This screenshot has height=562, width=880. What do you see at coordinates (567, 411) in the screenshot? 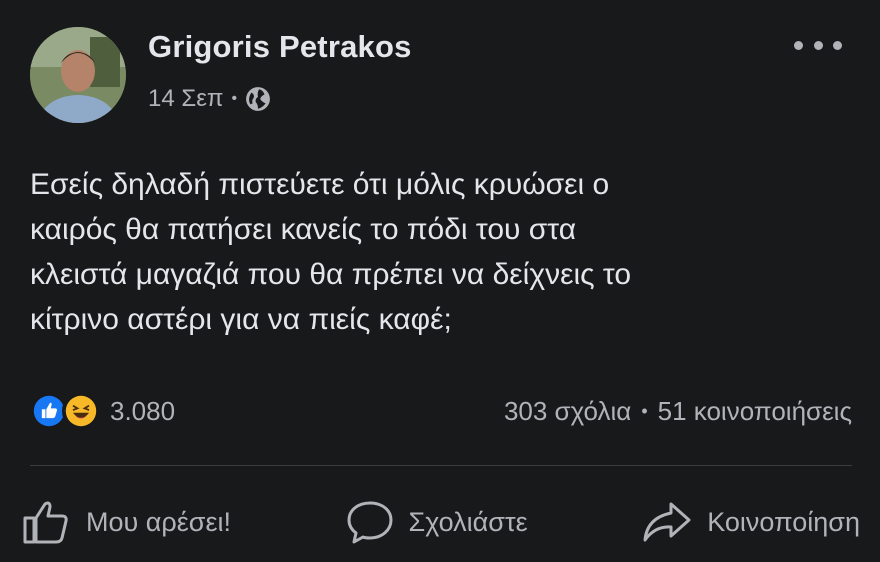
I see `comments-count: 303 σχόλια` at bounding box center [567, 411].